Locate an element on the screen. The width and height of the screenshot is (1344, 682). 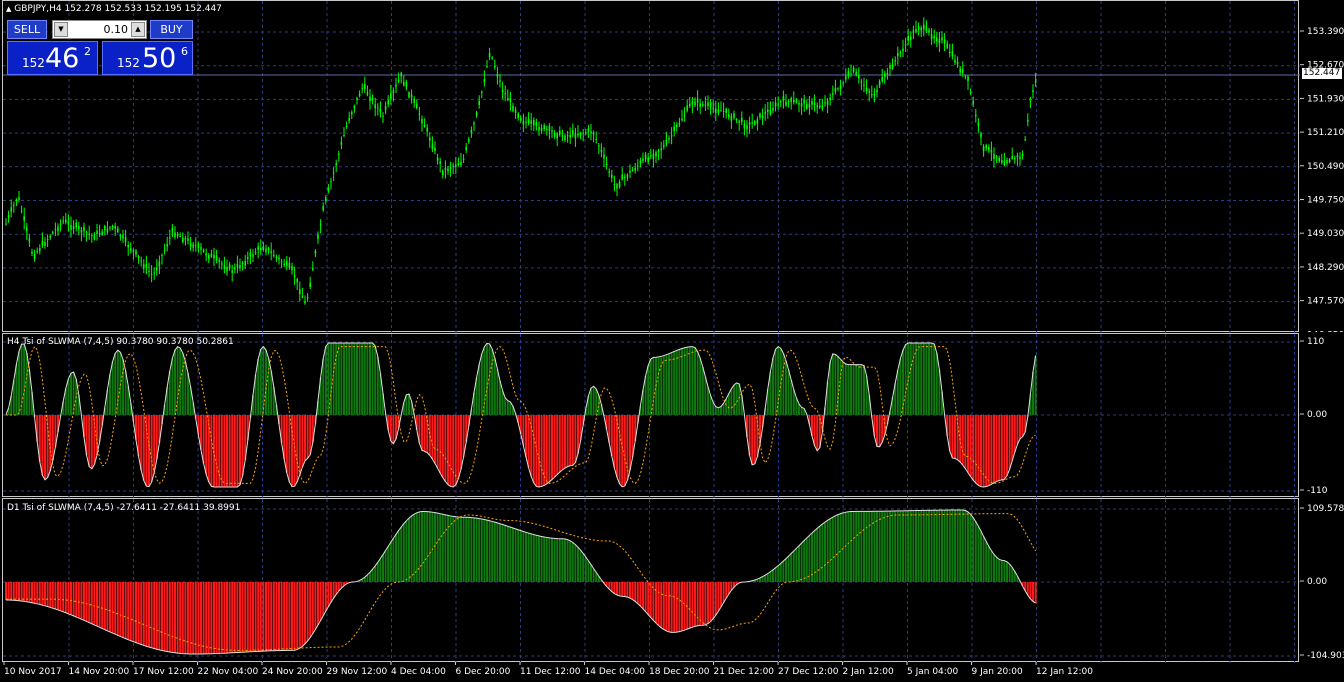
buy-price-button: 152 50 6 is located at coordinates (147, 58).